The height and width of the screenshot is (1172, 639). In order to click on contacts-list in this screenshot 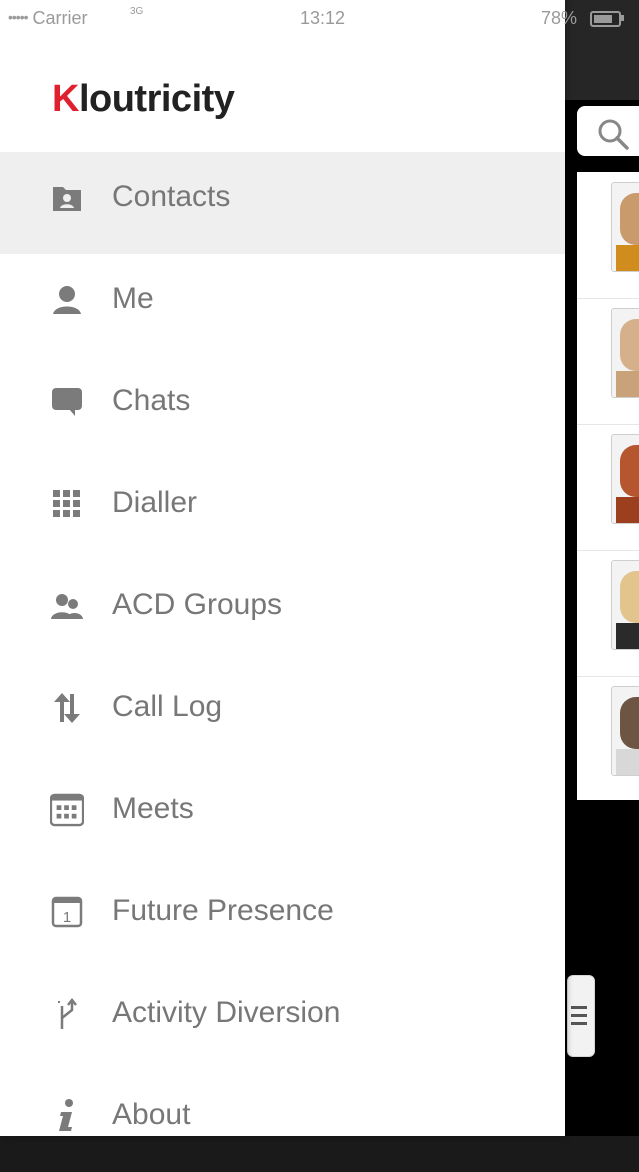, I will do `click(608, 486)`.